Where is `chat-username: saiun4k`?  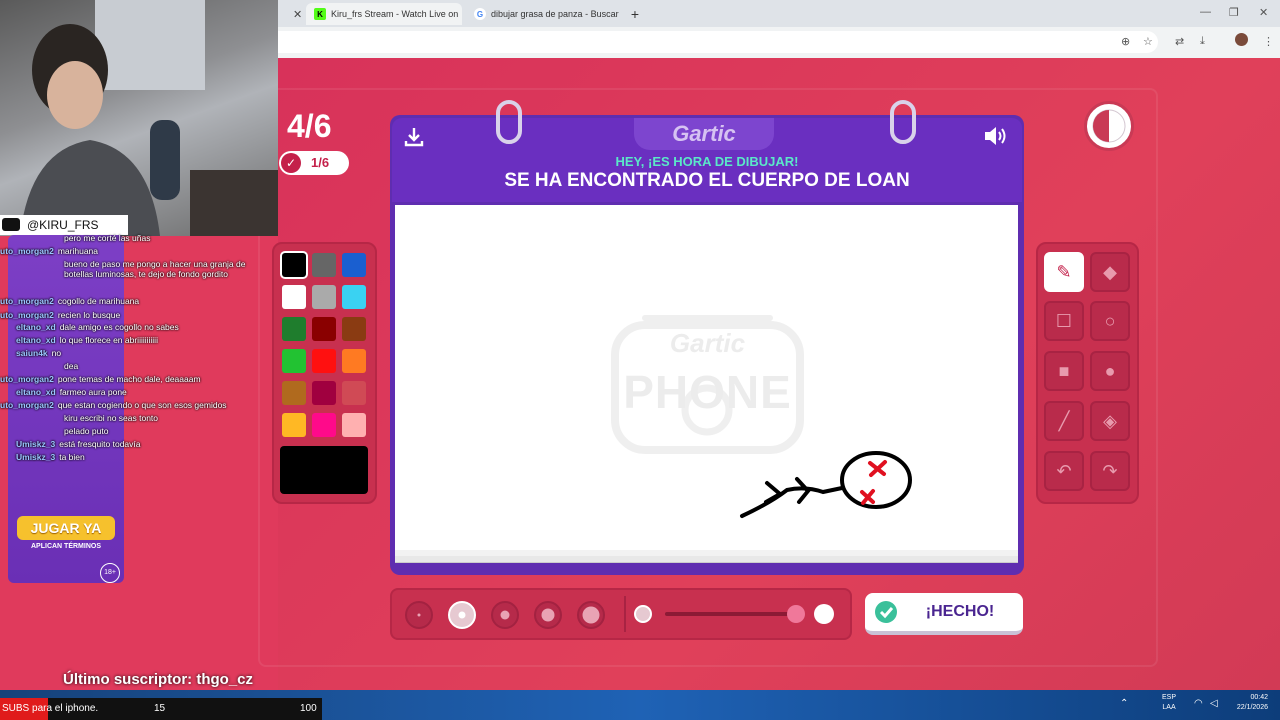 chat-username: saiun4k is located at coordinates (32, 353).